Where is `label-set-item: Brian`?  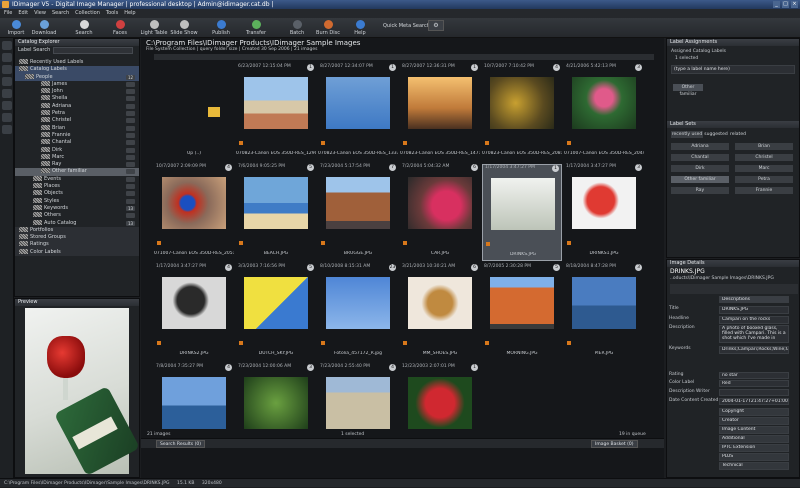
label-set-item: Brian is located at coordinates (764, 146).